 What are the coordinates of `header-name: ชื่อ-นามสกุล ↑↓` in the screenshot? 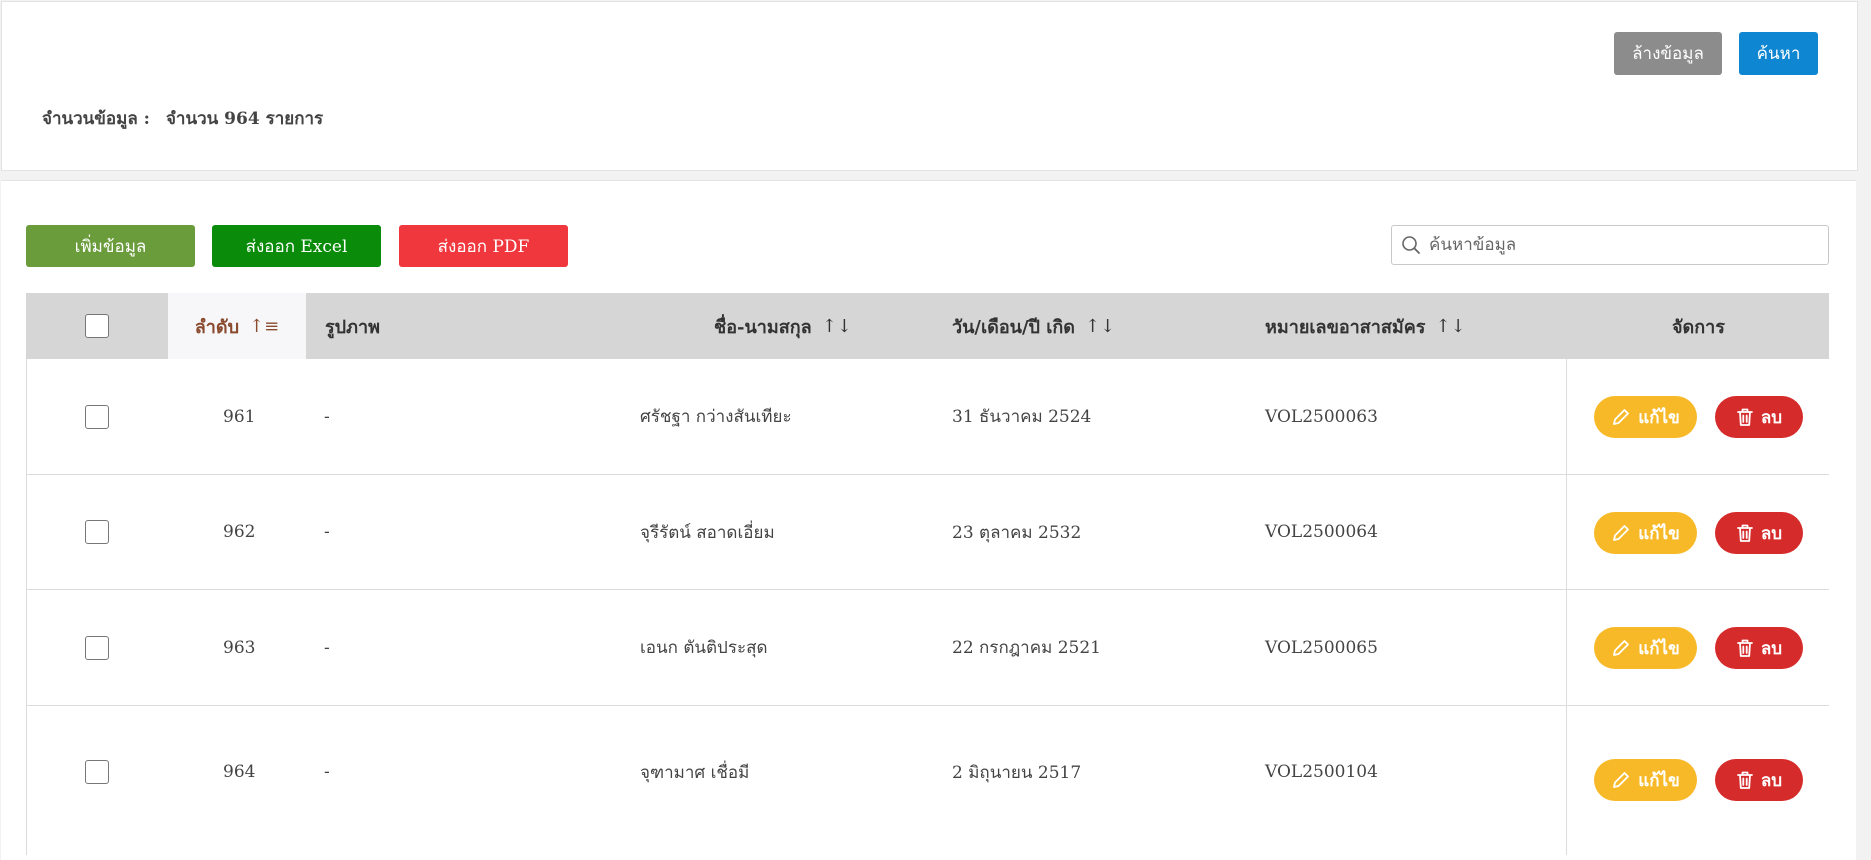 It's located at (783, 326).